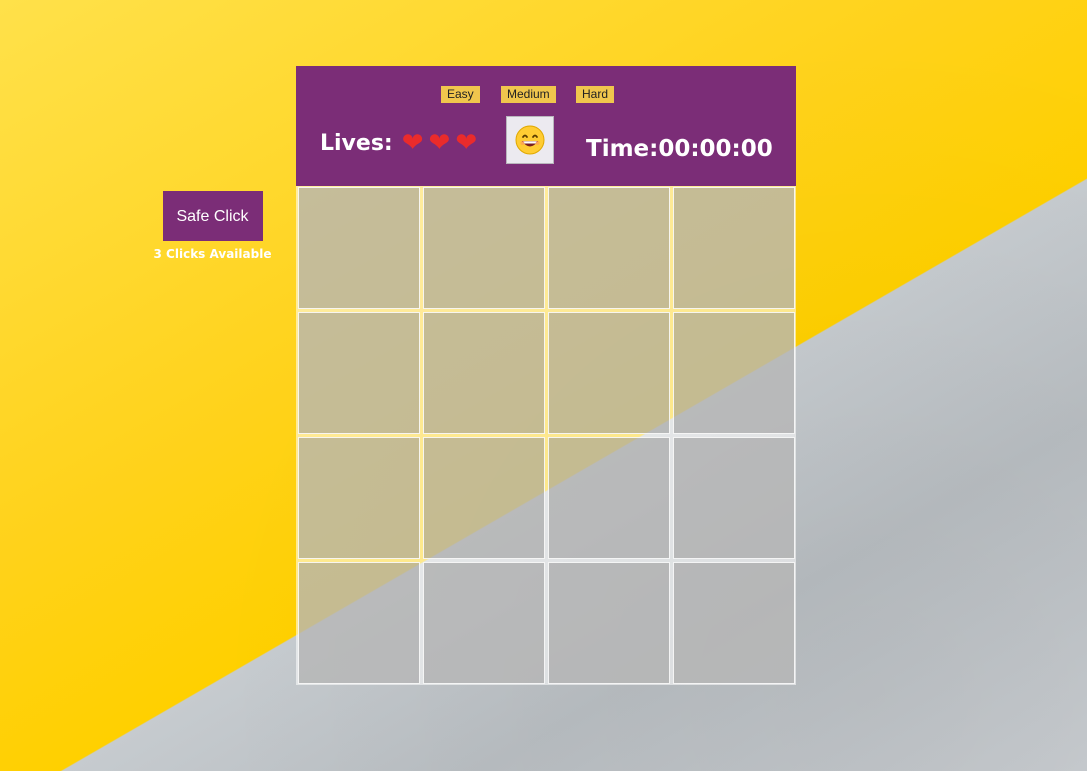 This screenshot has width=1087, height=771. Describe the element at coordinates (595, 94) in the screenshot. I see `difficulty-hard-button: Hard` at that location.